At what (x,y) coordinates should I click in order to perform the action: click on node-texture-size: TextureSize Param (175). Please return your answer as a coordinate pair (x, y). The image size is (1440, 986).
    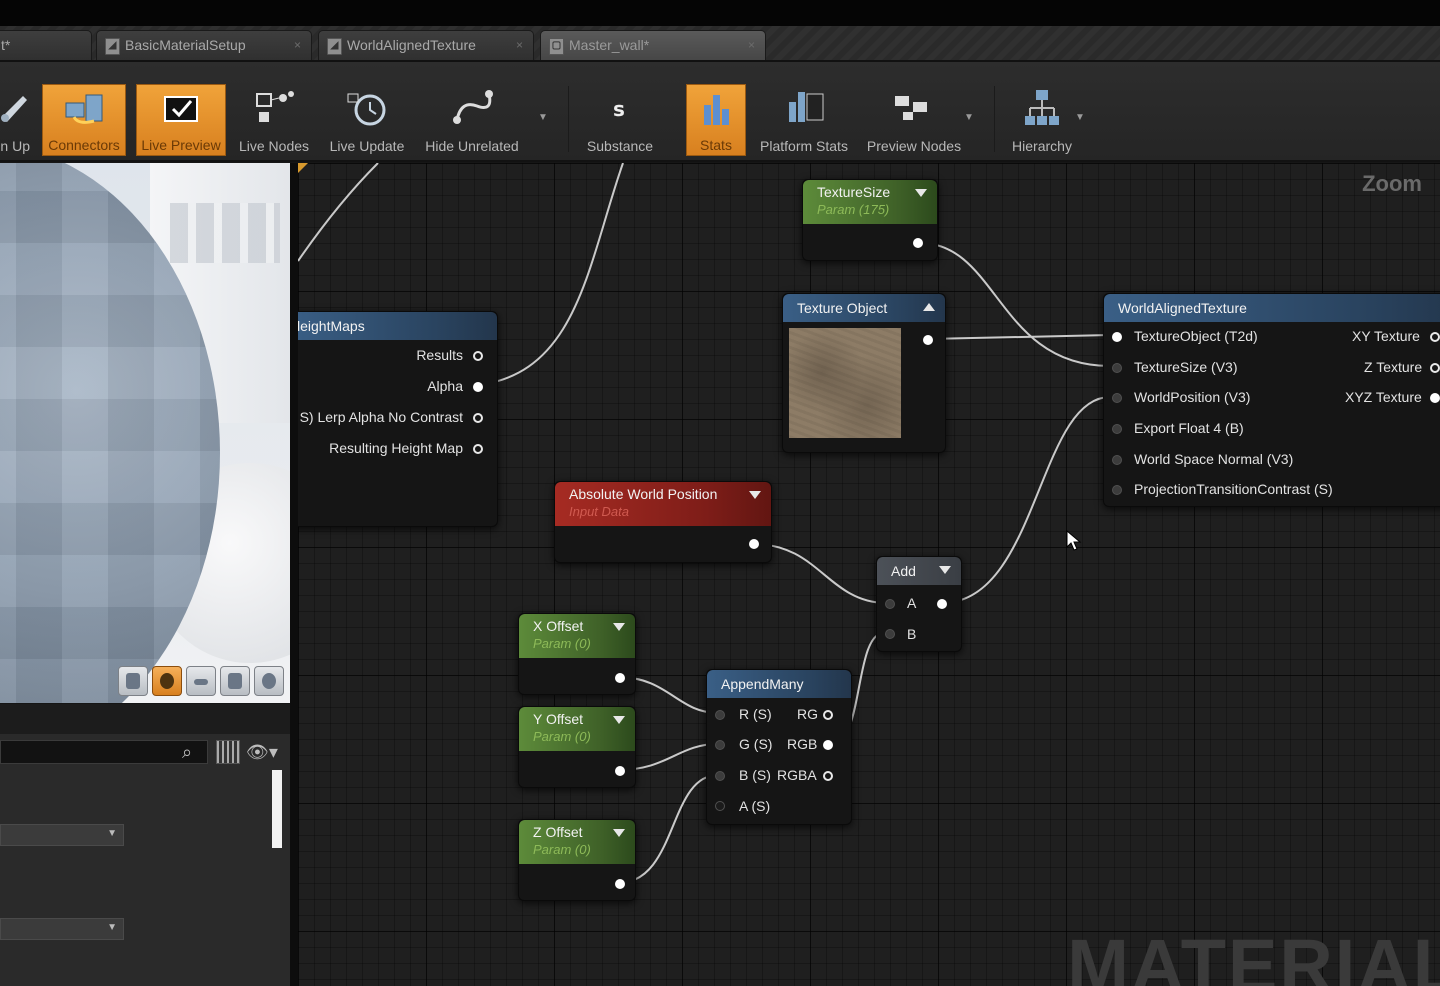
    Looking at the image, I should click on (870, 220).